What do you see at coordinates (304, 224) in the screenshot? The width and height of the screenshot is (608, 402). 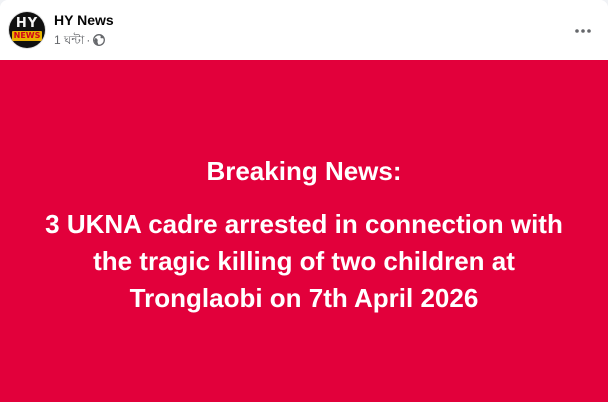 I see `story-line: 3 UKNA cadre arrested in connection with` at bounding box center [304, 224].